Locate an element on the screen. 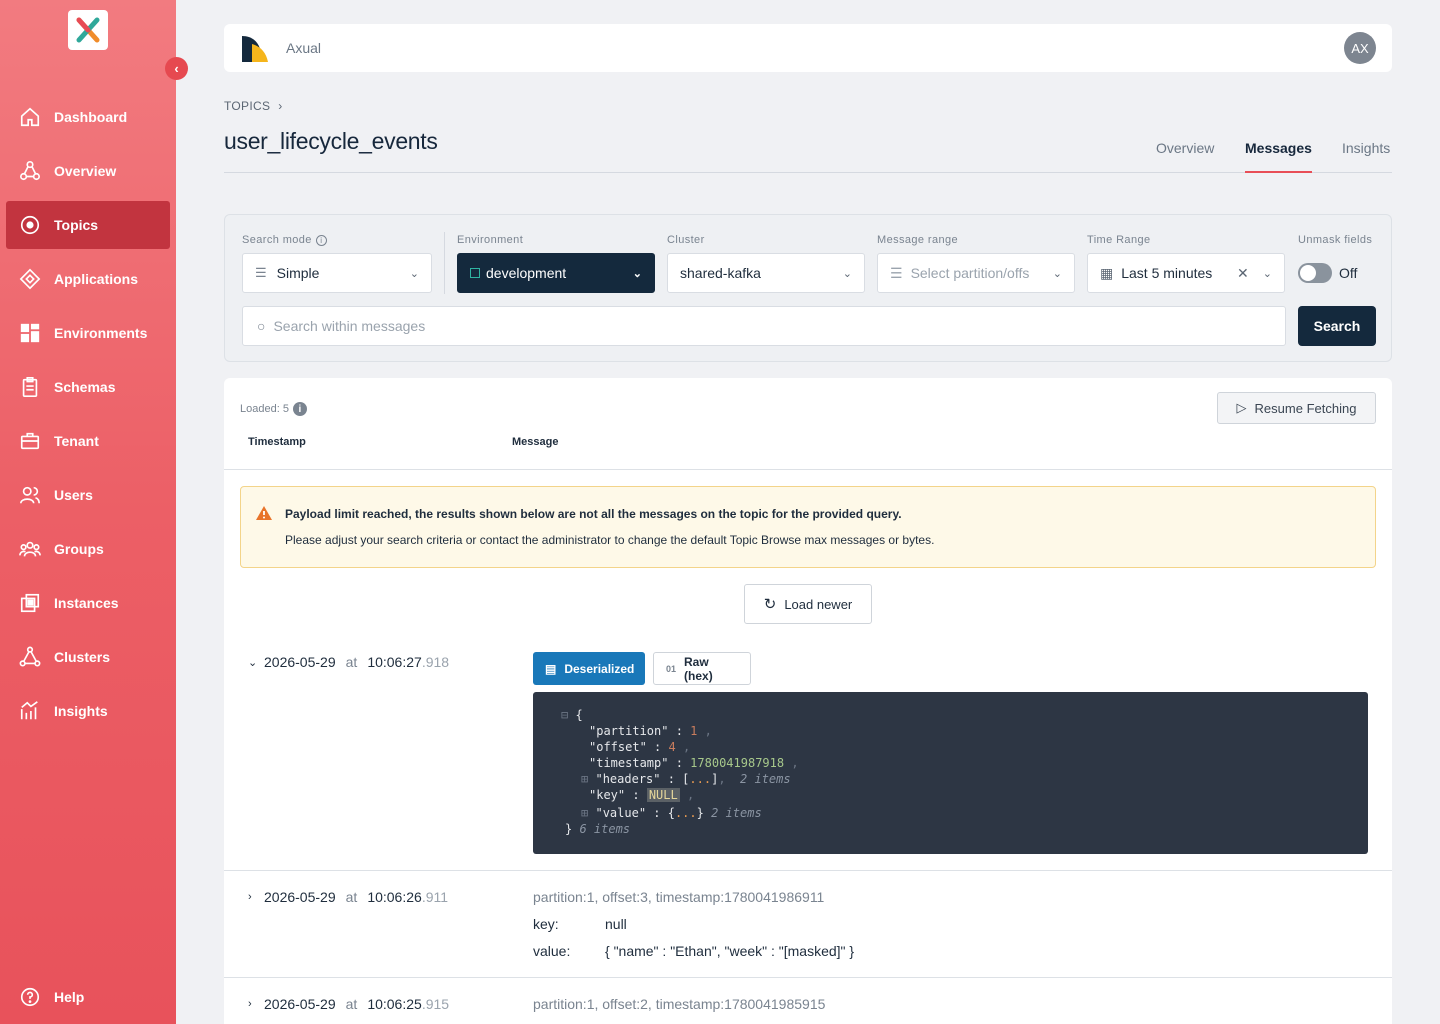 The image size is (1440, 1024). column-header-message: Message is located at coordinates (535, 442).